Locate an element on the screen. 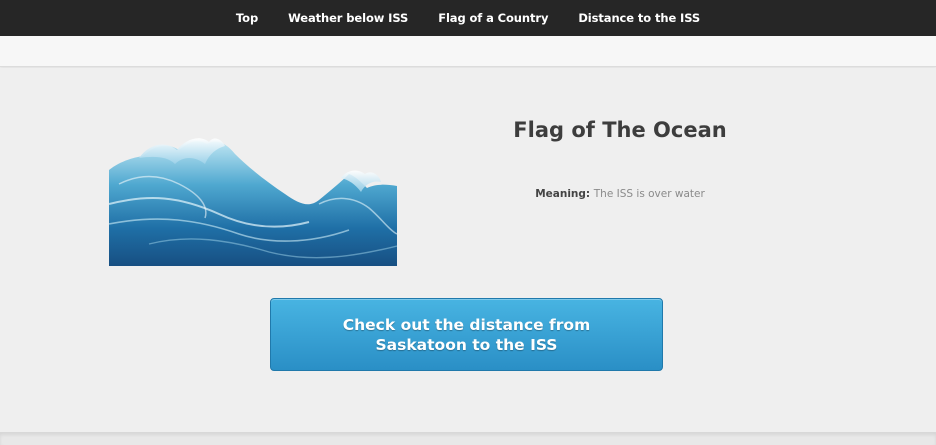 The width and height of the screenshot is (936, 445). meaning-label: Meaning: is located at coordinates (564, 194).